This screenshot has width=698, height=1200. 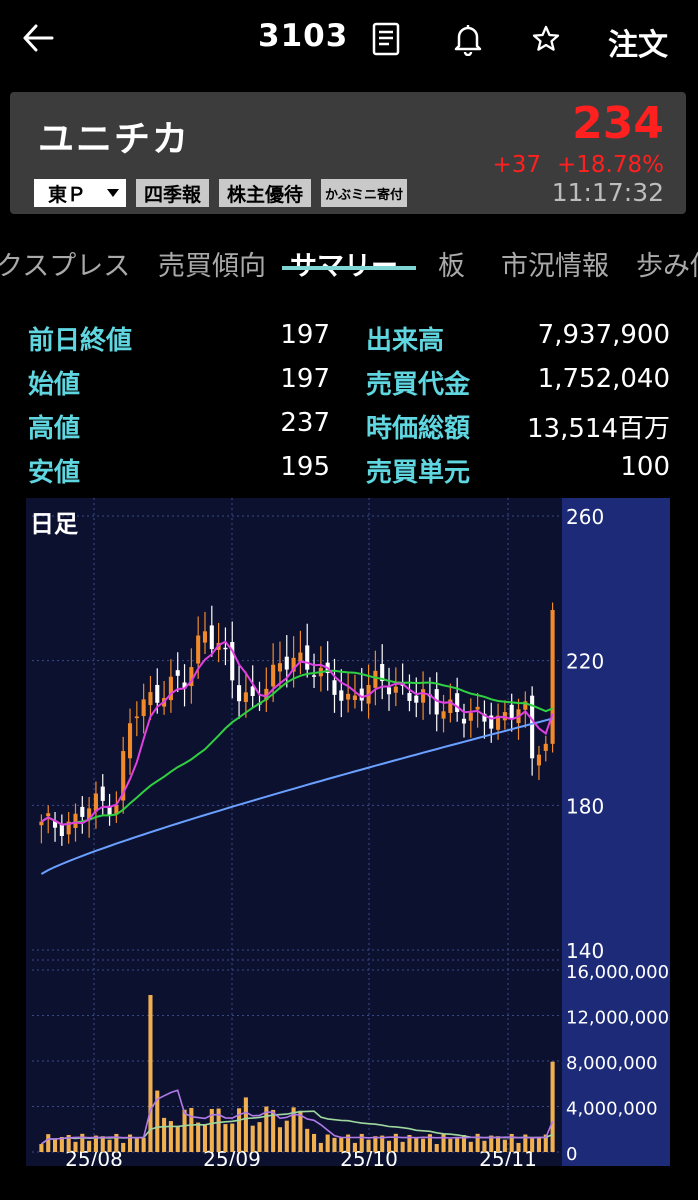 What do you see at coordinates (113, 193) in the screenshot?
I see `dropdown-triangle-icon` at bounding box center [113, 193].